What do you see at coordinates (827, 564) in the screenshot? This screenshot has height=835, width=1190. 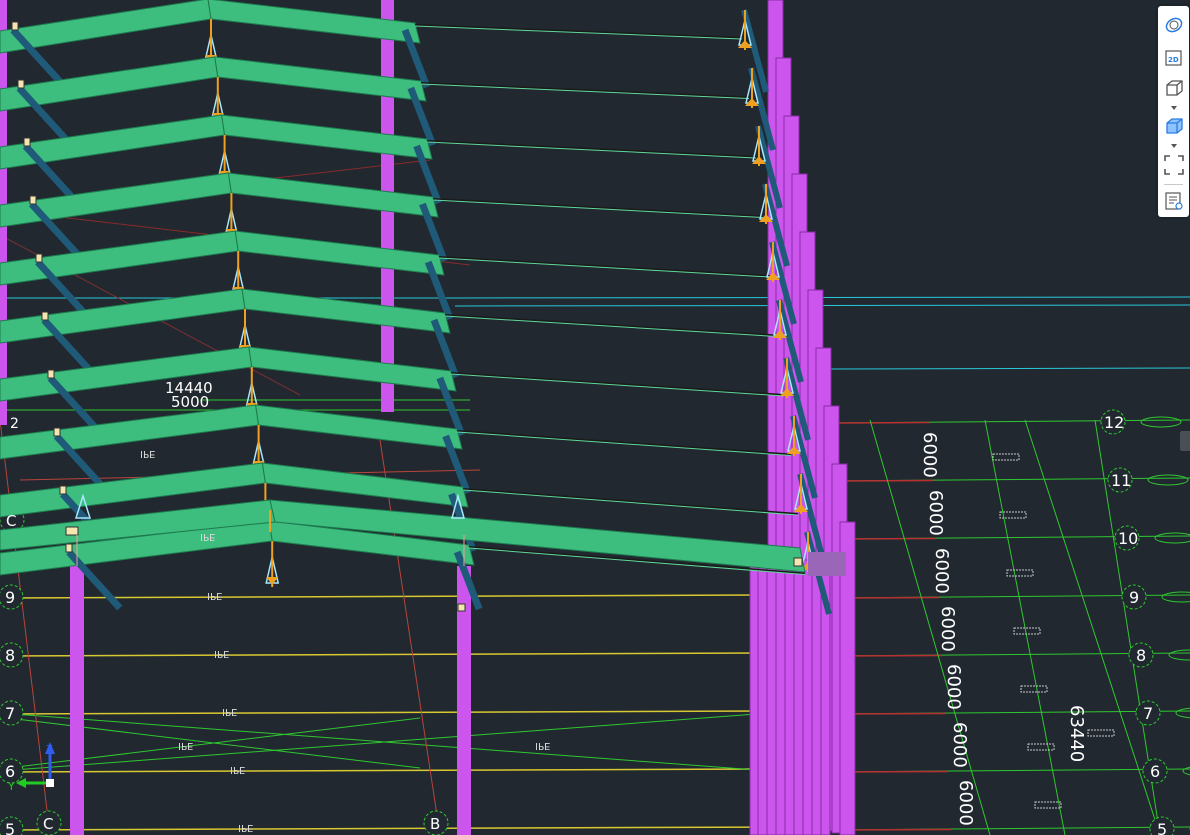 I see `column-cap` at bounding box center [827, 564].